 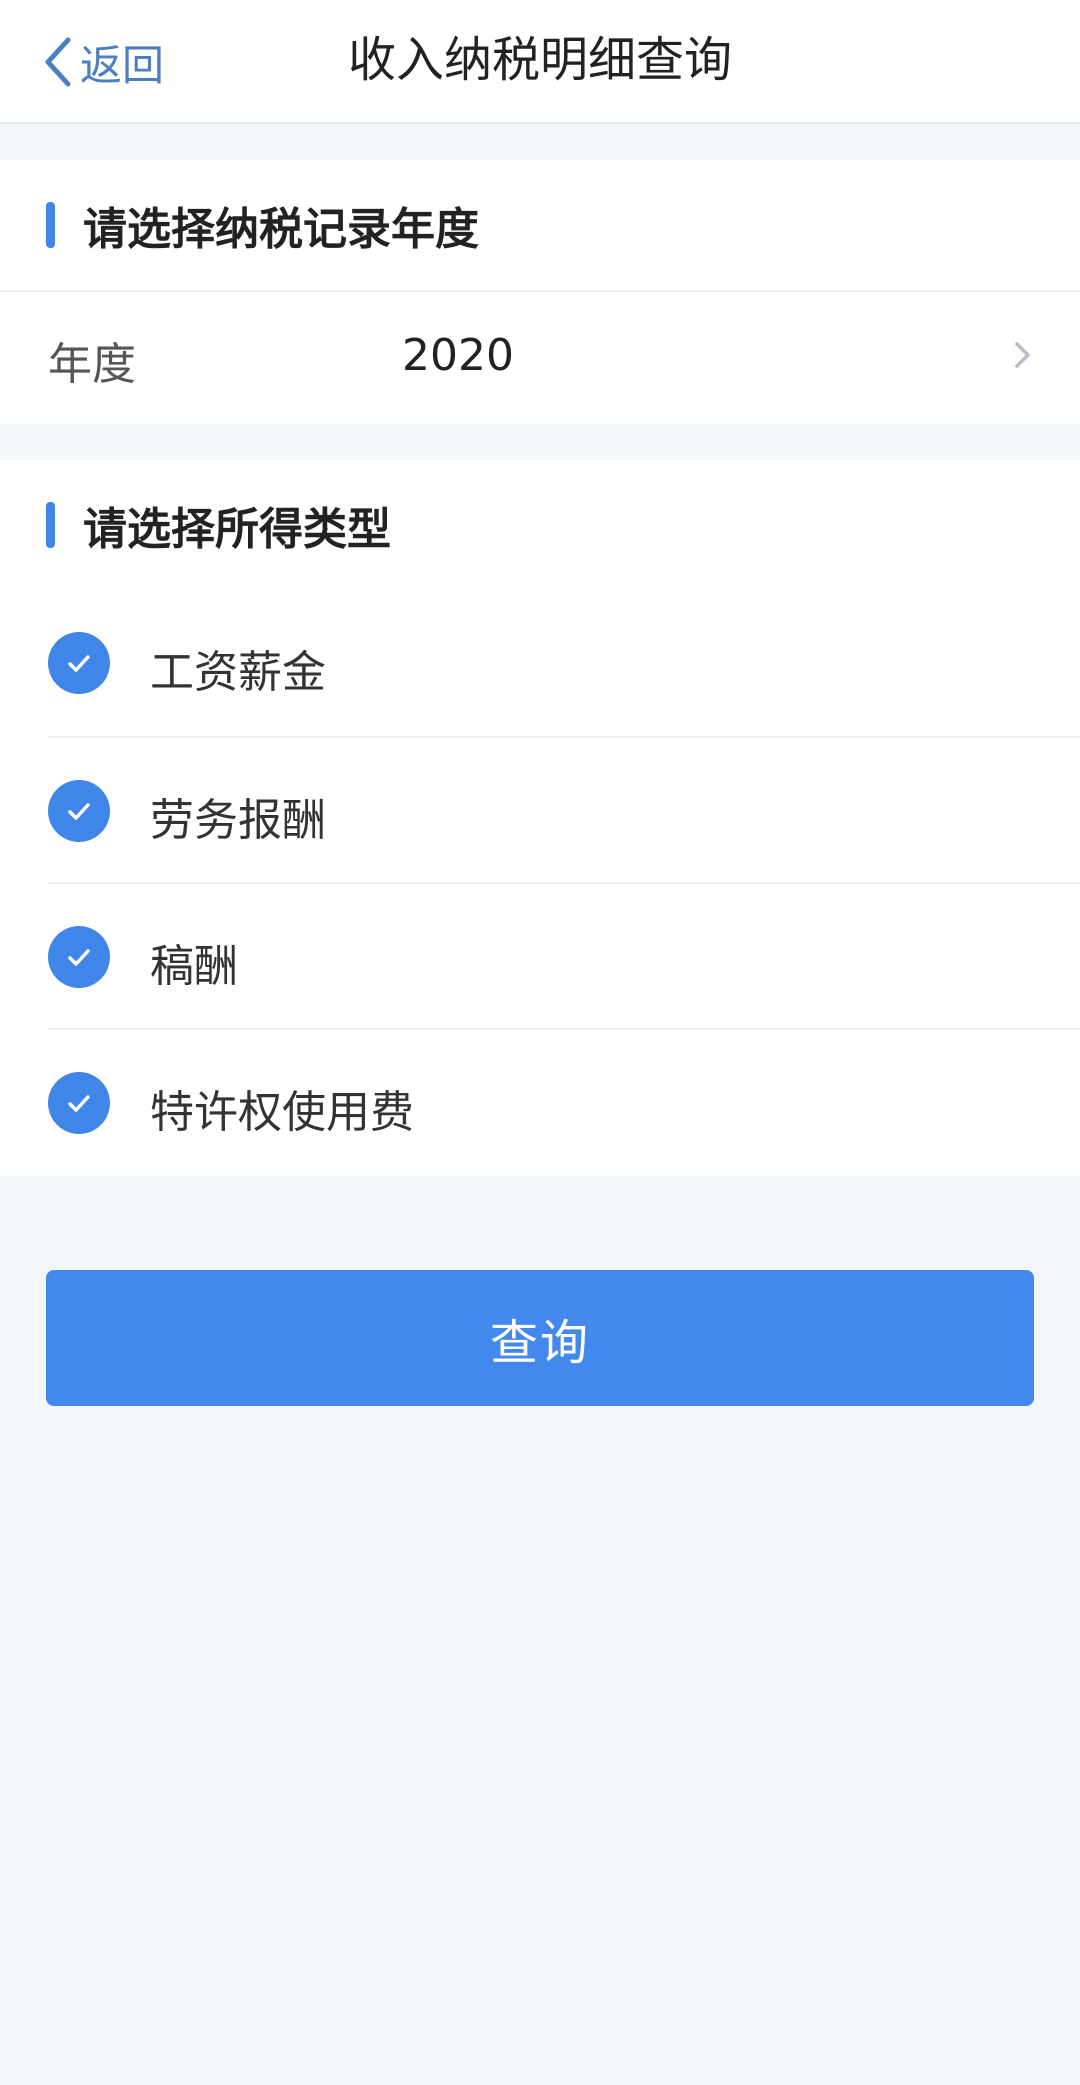 I want to click on income-type-option: 工资薪金, so click(x=564, y=663).